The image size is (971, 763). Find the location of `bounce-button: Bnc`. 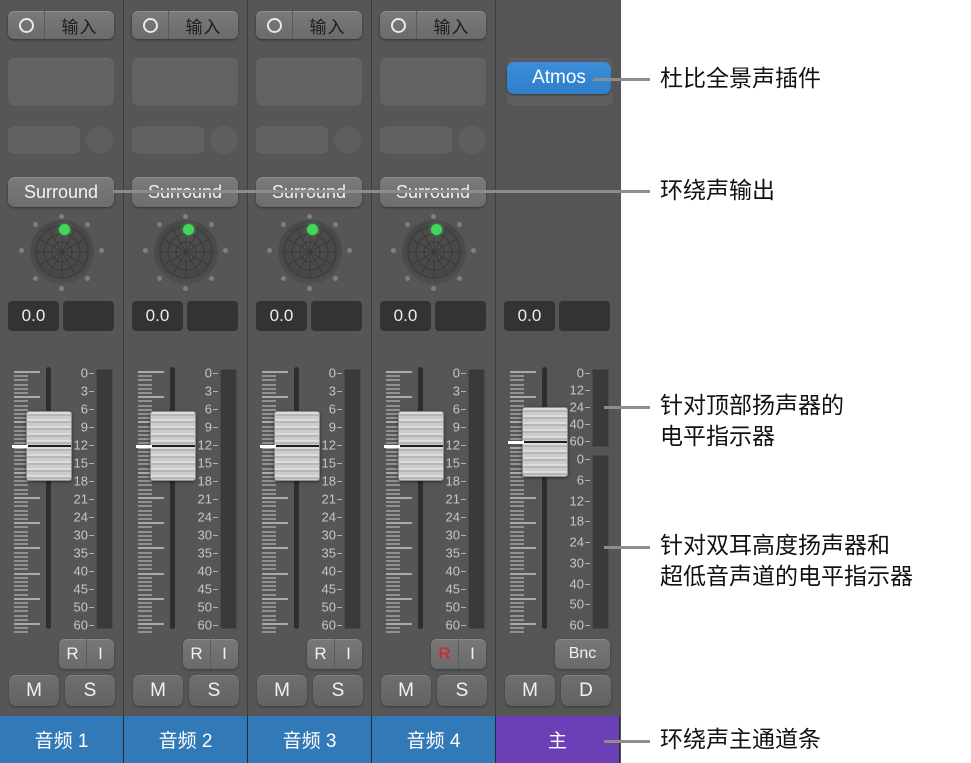

bounce-button: Bnc is located at coordinates (582, 654).